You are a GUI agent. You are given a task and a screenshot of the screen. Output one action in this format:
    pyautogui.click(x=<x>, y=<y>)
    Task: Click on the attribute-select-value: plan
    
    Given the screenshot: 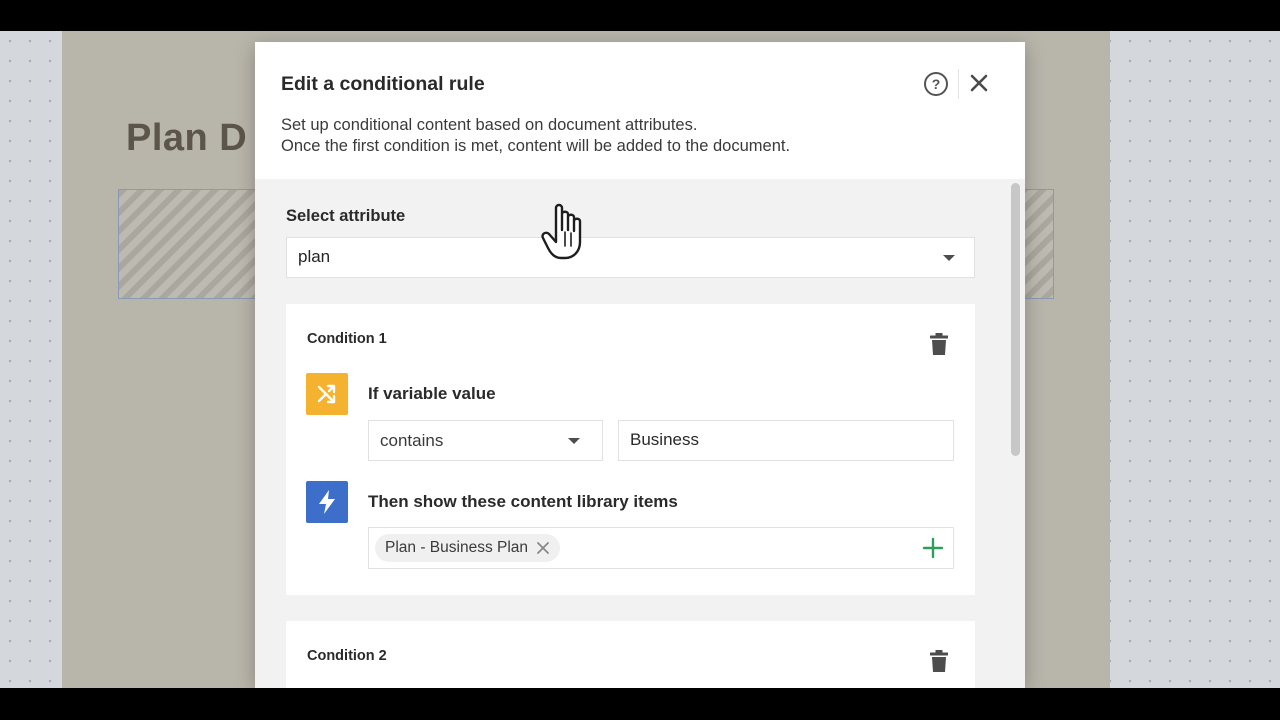 What is the action you would take?
    pyautogui.click(x=314, y=256)
    